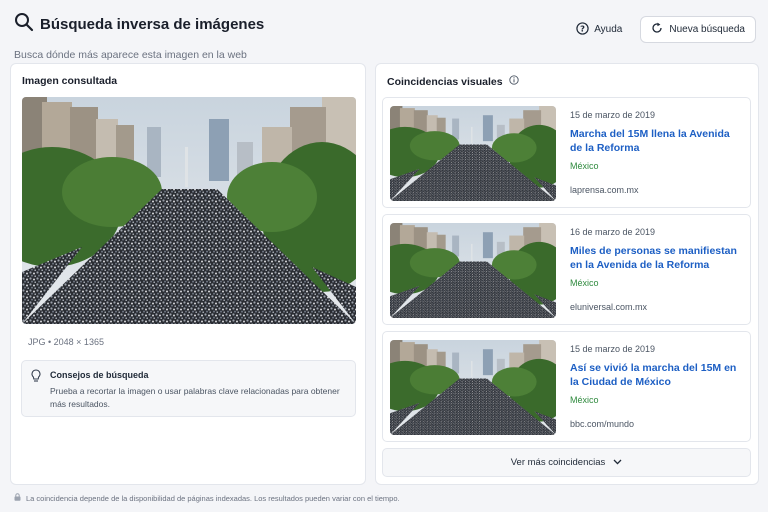 Image resolution: width=768 pixels, height=512 pixels. I want to click on match-date: 16 de marzo de 2019, so click(613, 232).